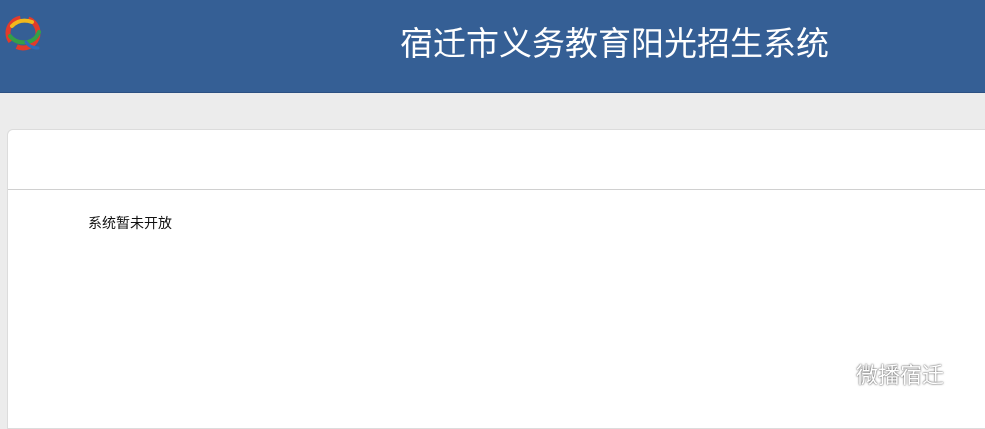 This screenshot has width=985, height=429. I want to click on wechat-icon, so click(830, 375).